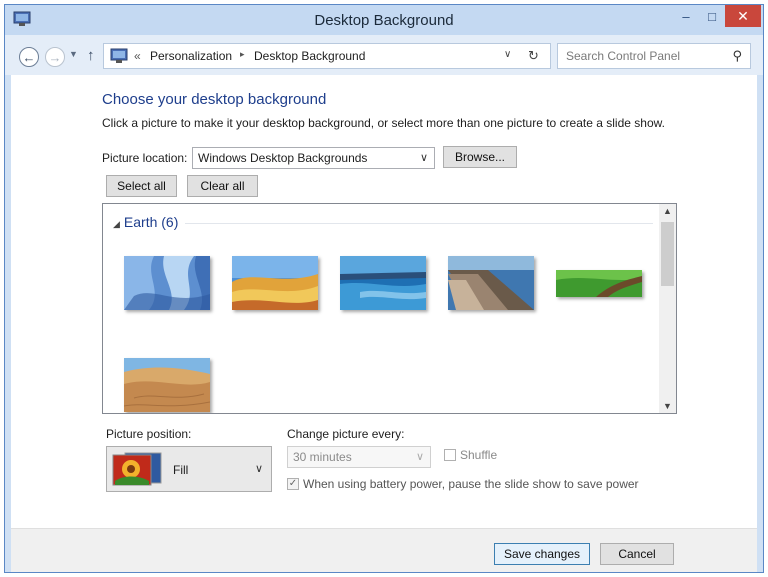 This screenshot has height=577, width=768. What do you see at coordinates (542, 554) in the screenshot?
I see `save-changes-button: Save changes` at bounding box center [542, 554].